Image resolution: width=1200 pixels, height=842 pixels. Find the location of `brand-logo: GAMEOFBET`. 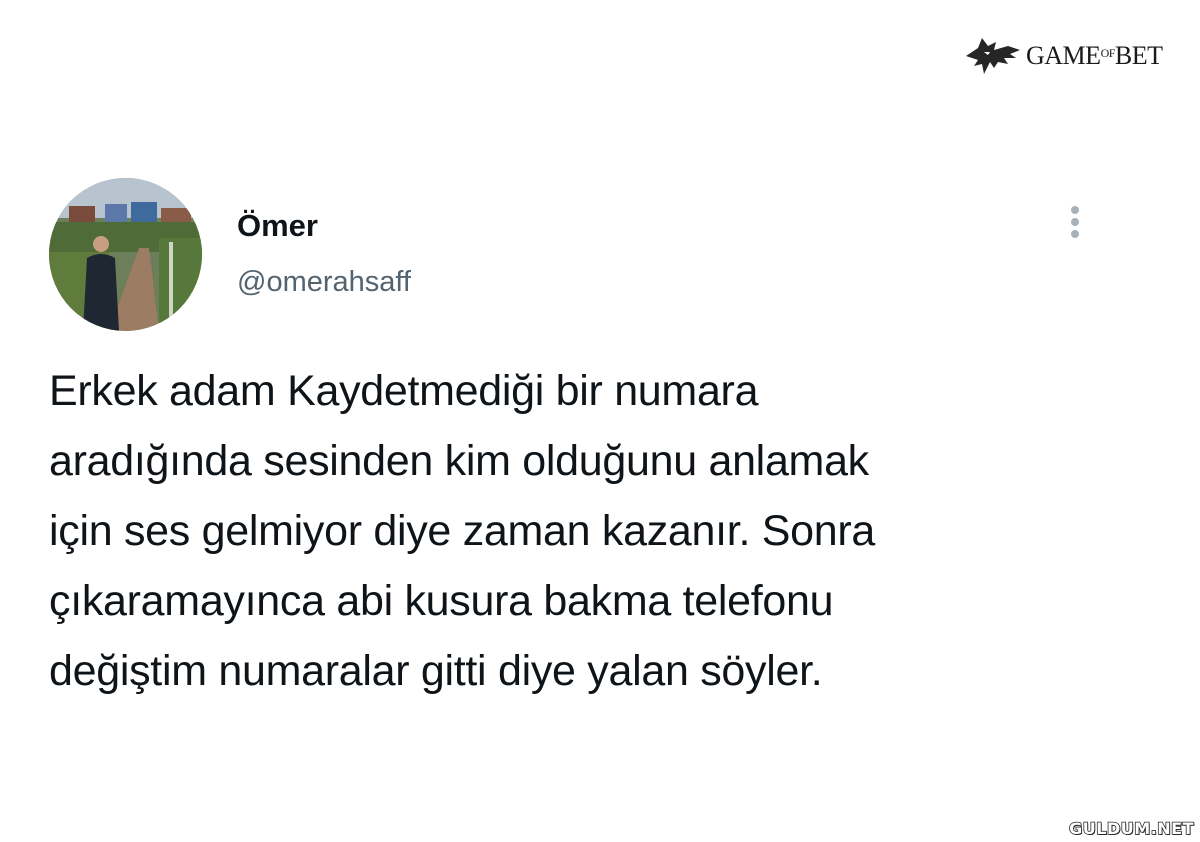

brand-logo: GAMEOFBET is located at coordinates (1063, 56).